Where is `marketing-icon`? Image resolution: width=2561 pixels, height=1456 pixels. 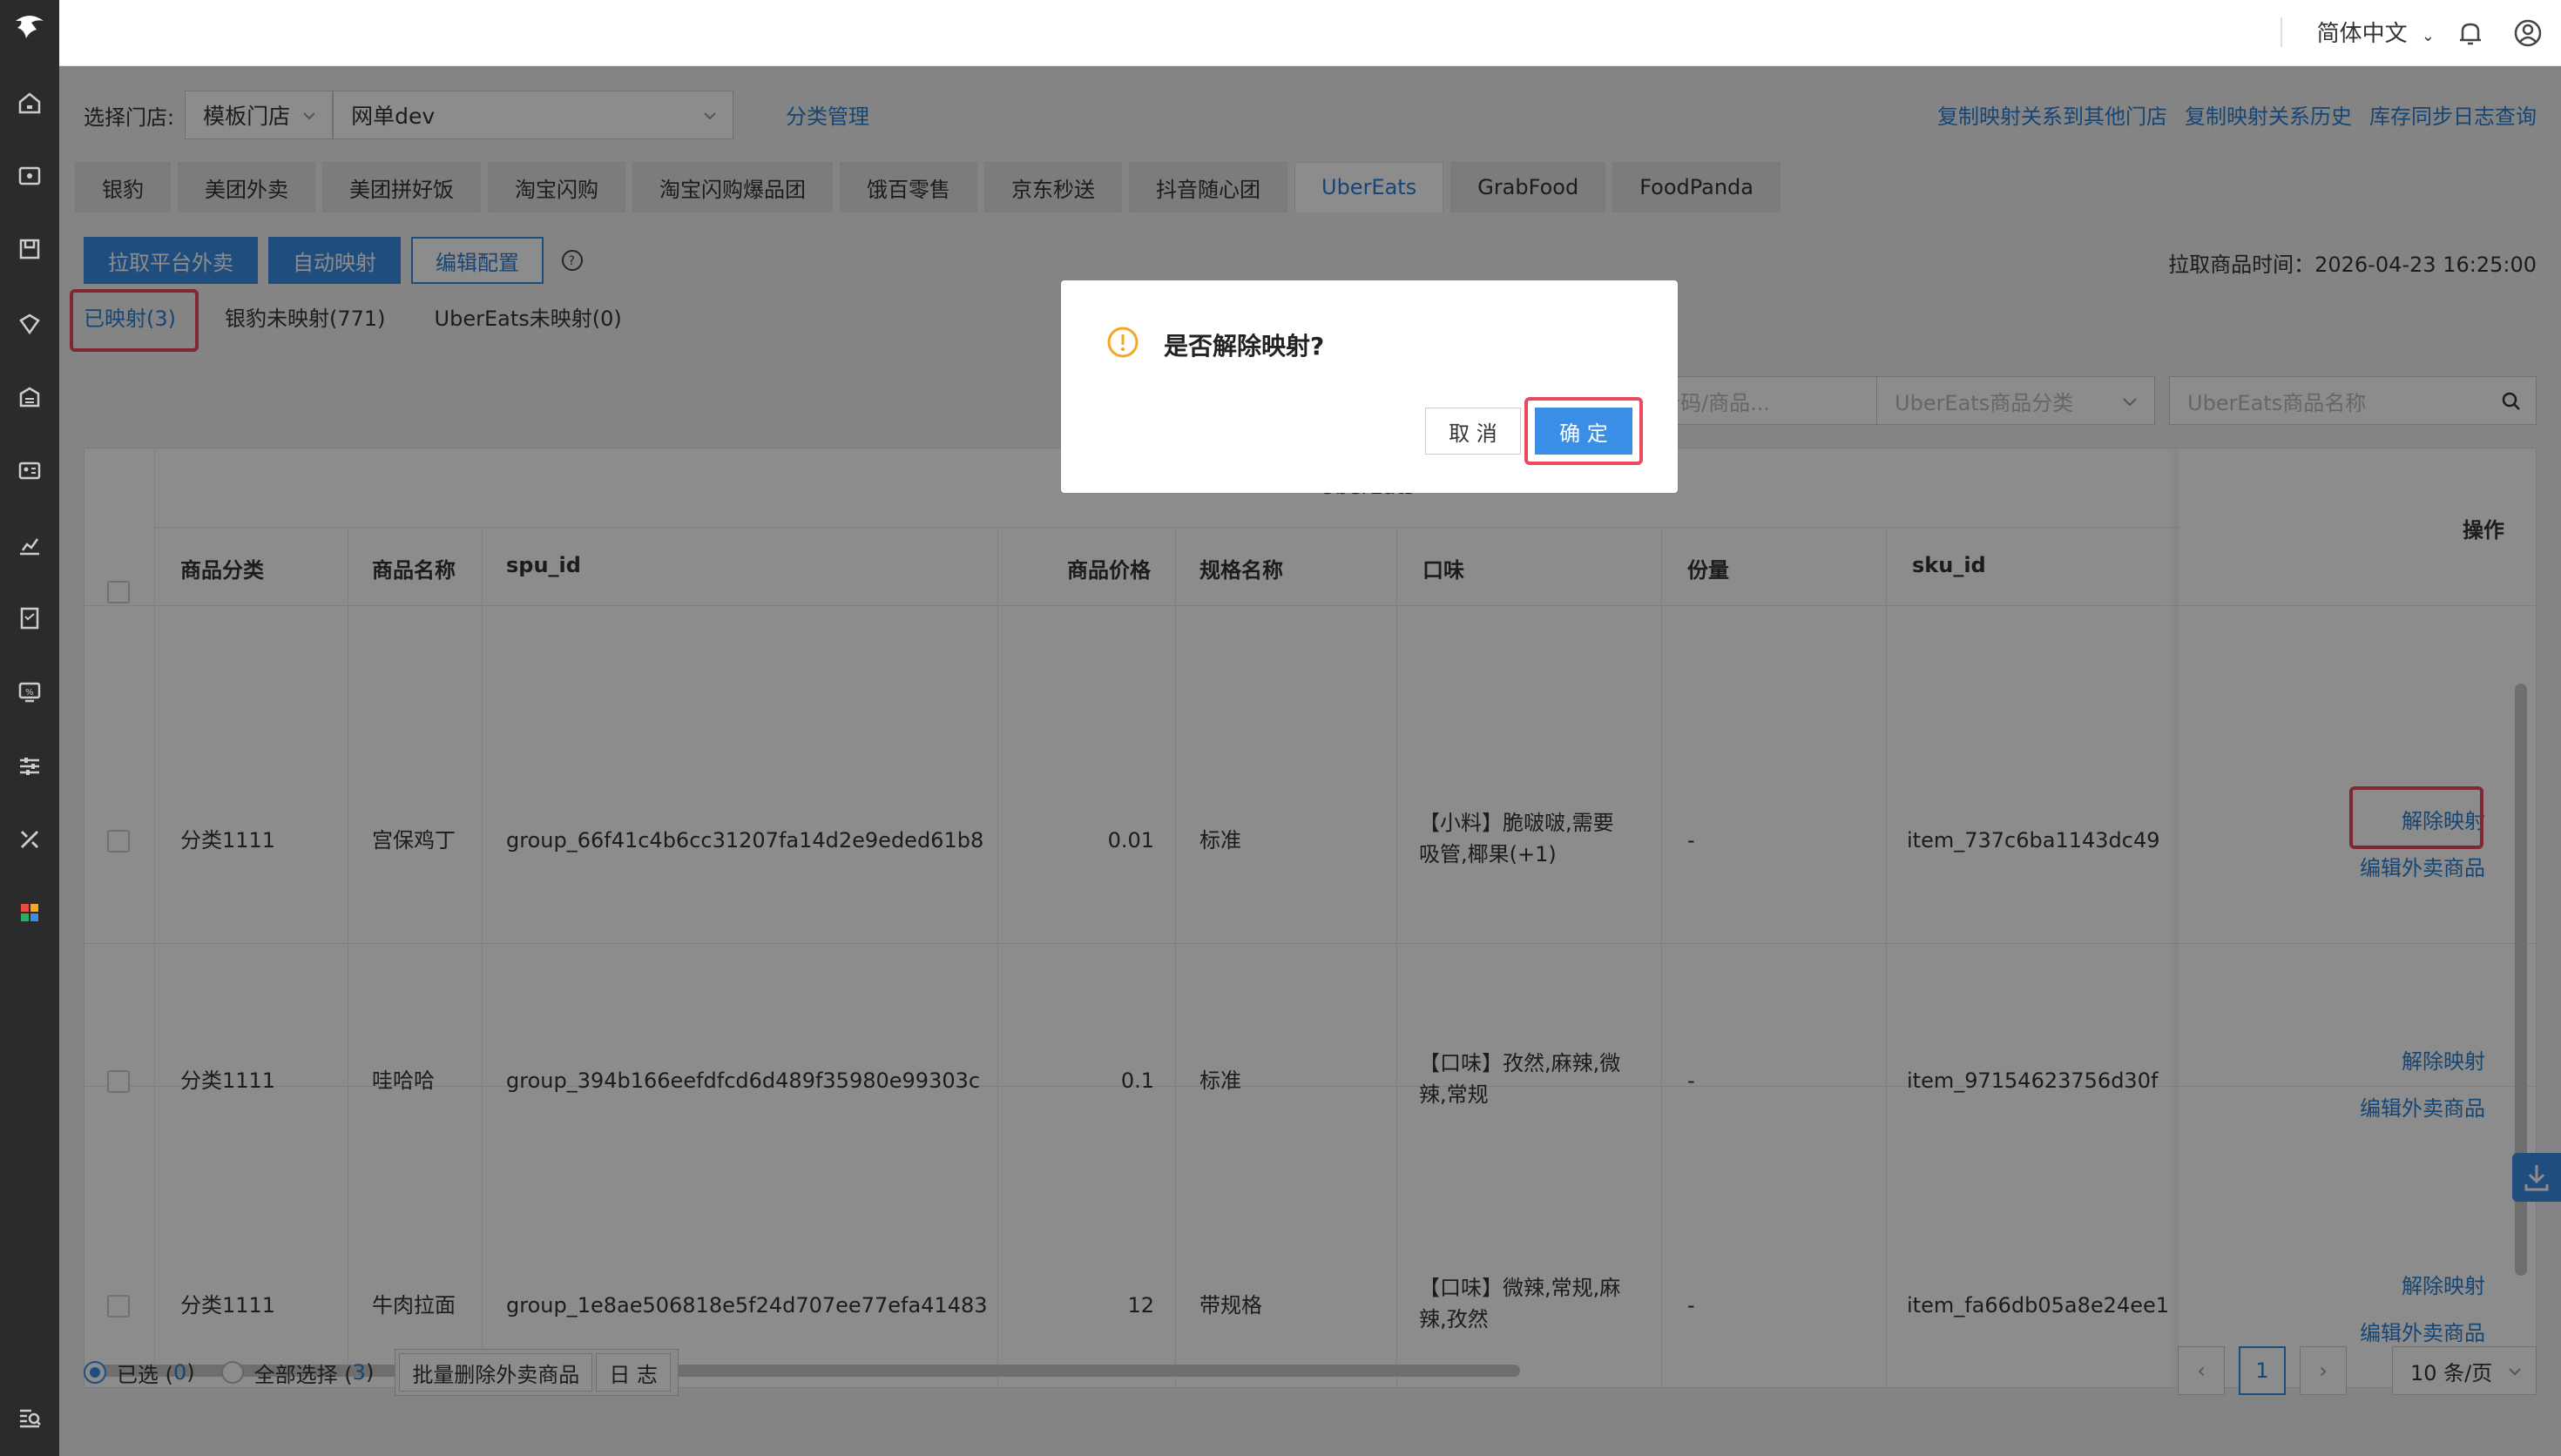
marketing-icon is located at coordinates (30, 397).